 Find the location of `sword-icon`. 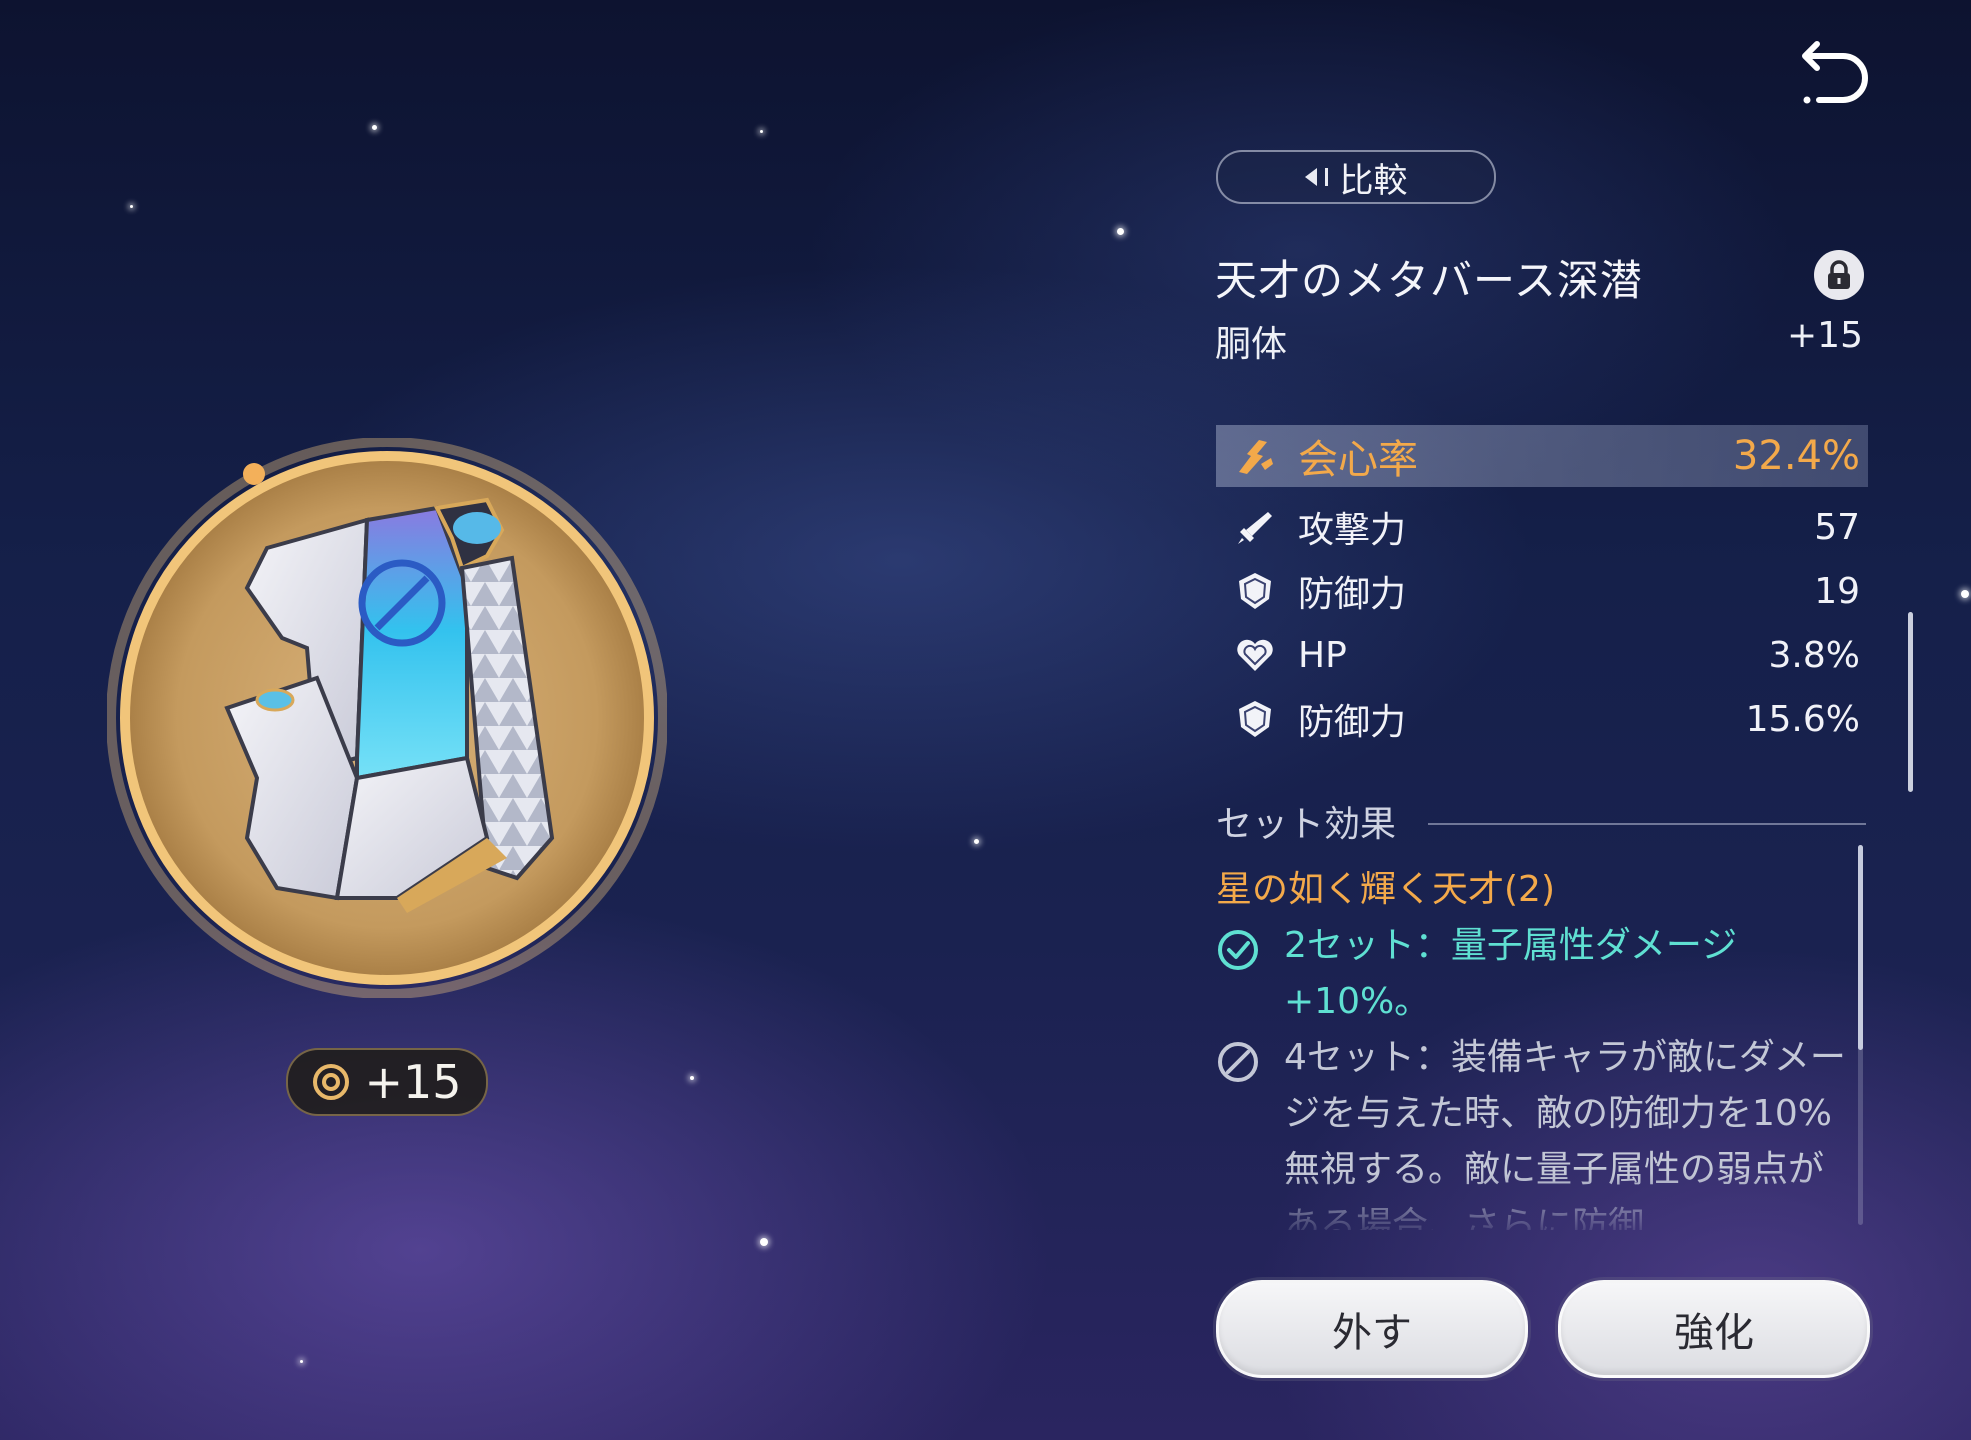

sword-icon is located at coordinates (1255, 527).